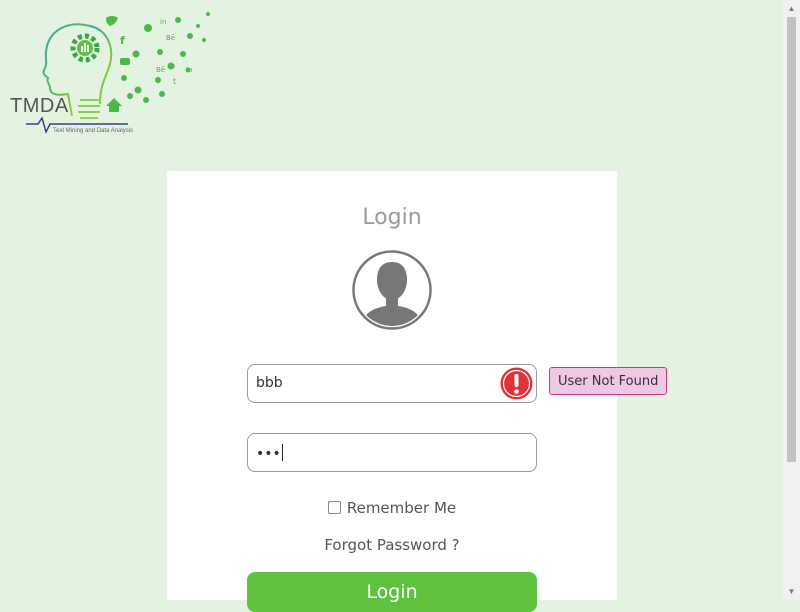 This screenshot has width=800, height=612. Describe the element at coordinates (791, 591) in the screenshot. I see `scroll-down-arrow-icon: ▼` at that location.